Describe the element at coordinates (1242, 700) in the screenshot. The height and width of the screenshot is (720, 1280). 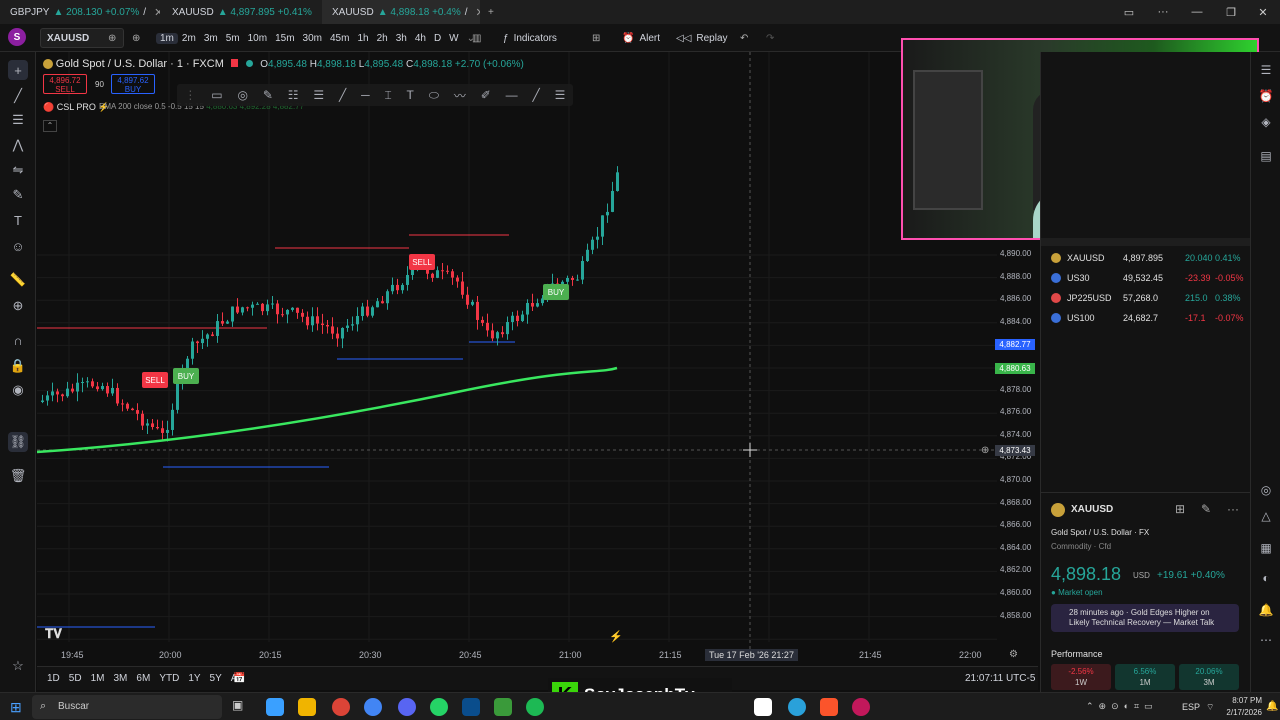
I see `taskbar-time: 8:07 PM` at that location.